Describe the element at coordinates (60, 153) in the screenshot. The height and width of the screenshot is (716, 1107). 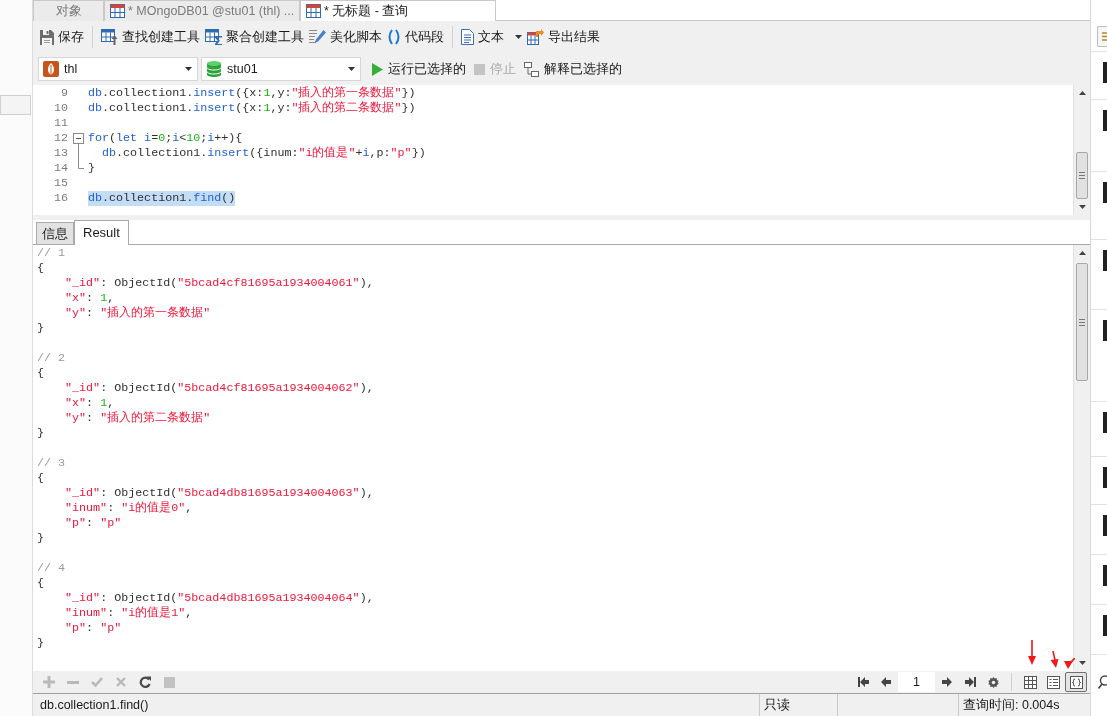
I see `line-number: 13` at that location.